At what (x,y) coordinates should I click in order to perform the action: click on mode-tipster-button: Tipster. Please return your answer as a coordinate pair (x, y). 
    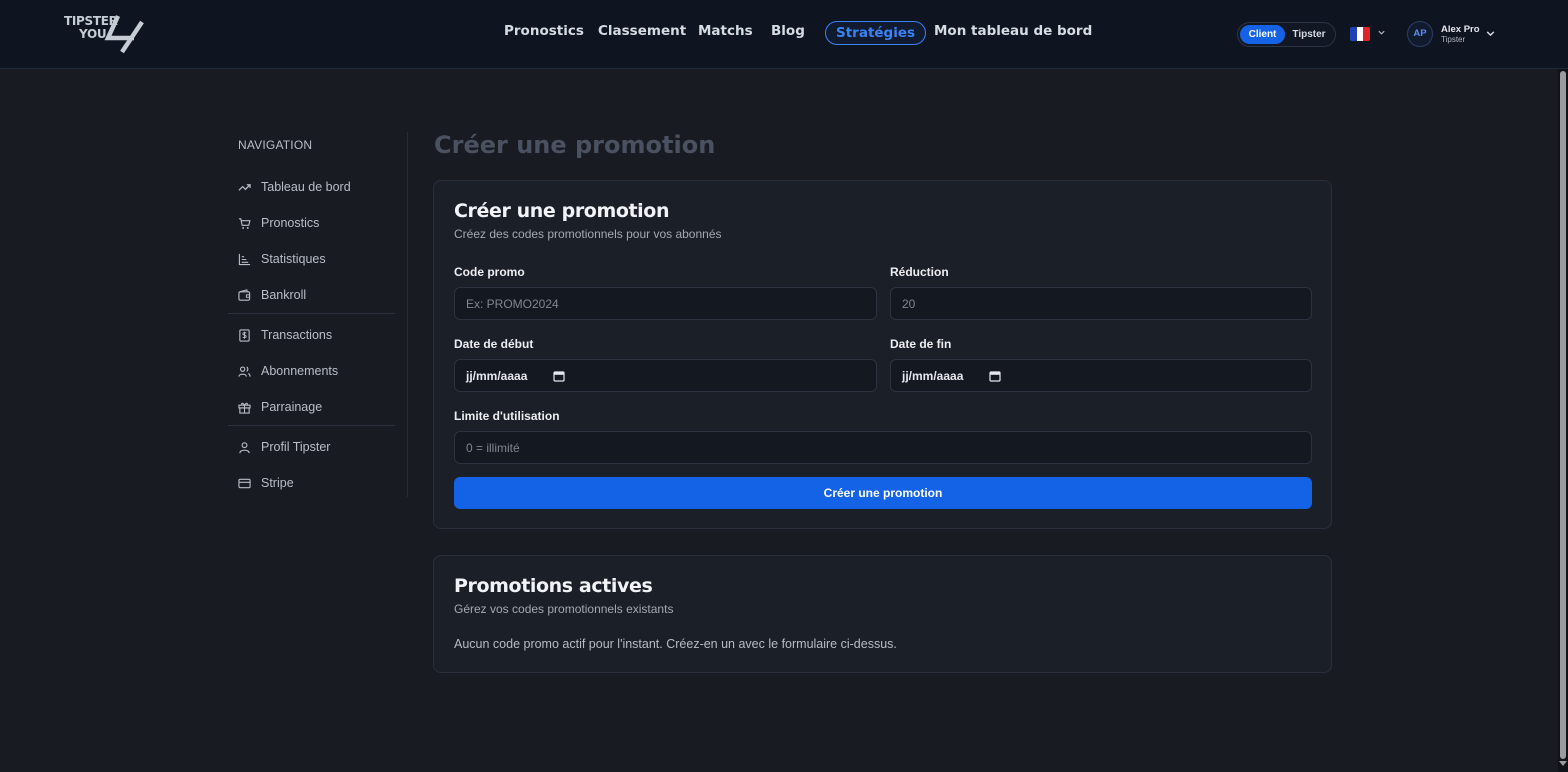
    Looking at the image, I should click on (1309, 34).